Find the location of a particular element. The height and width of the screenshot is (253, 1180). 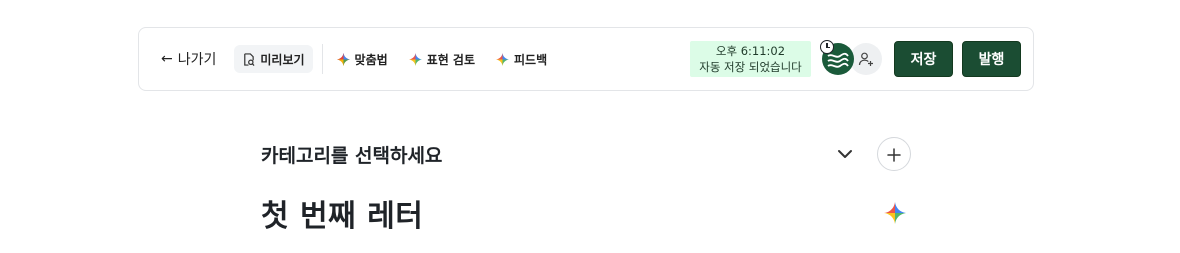

autosave-status: 오후 6:11:02 자동 저장 되었습니다 is located at coordinates (750, 59).